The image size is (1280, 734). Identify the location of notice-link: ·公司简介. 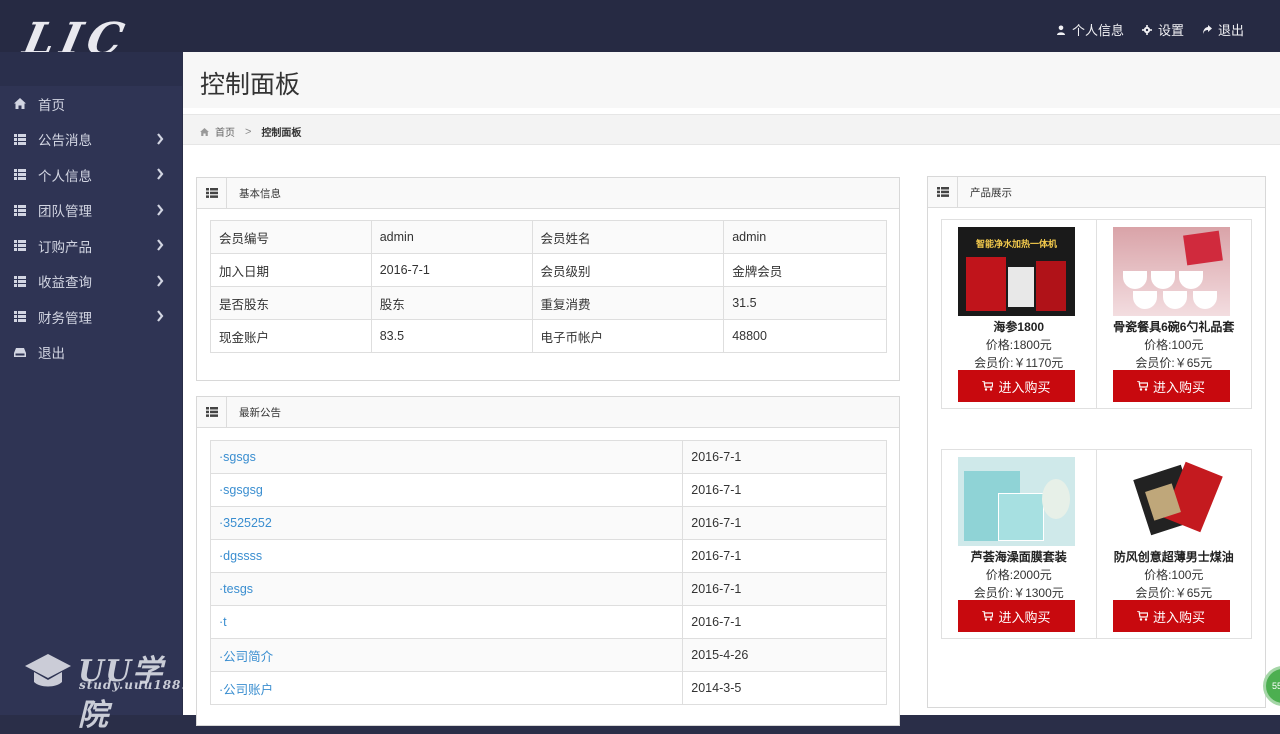
(246, 657).